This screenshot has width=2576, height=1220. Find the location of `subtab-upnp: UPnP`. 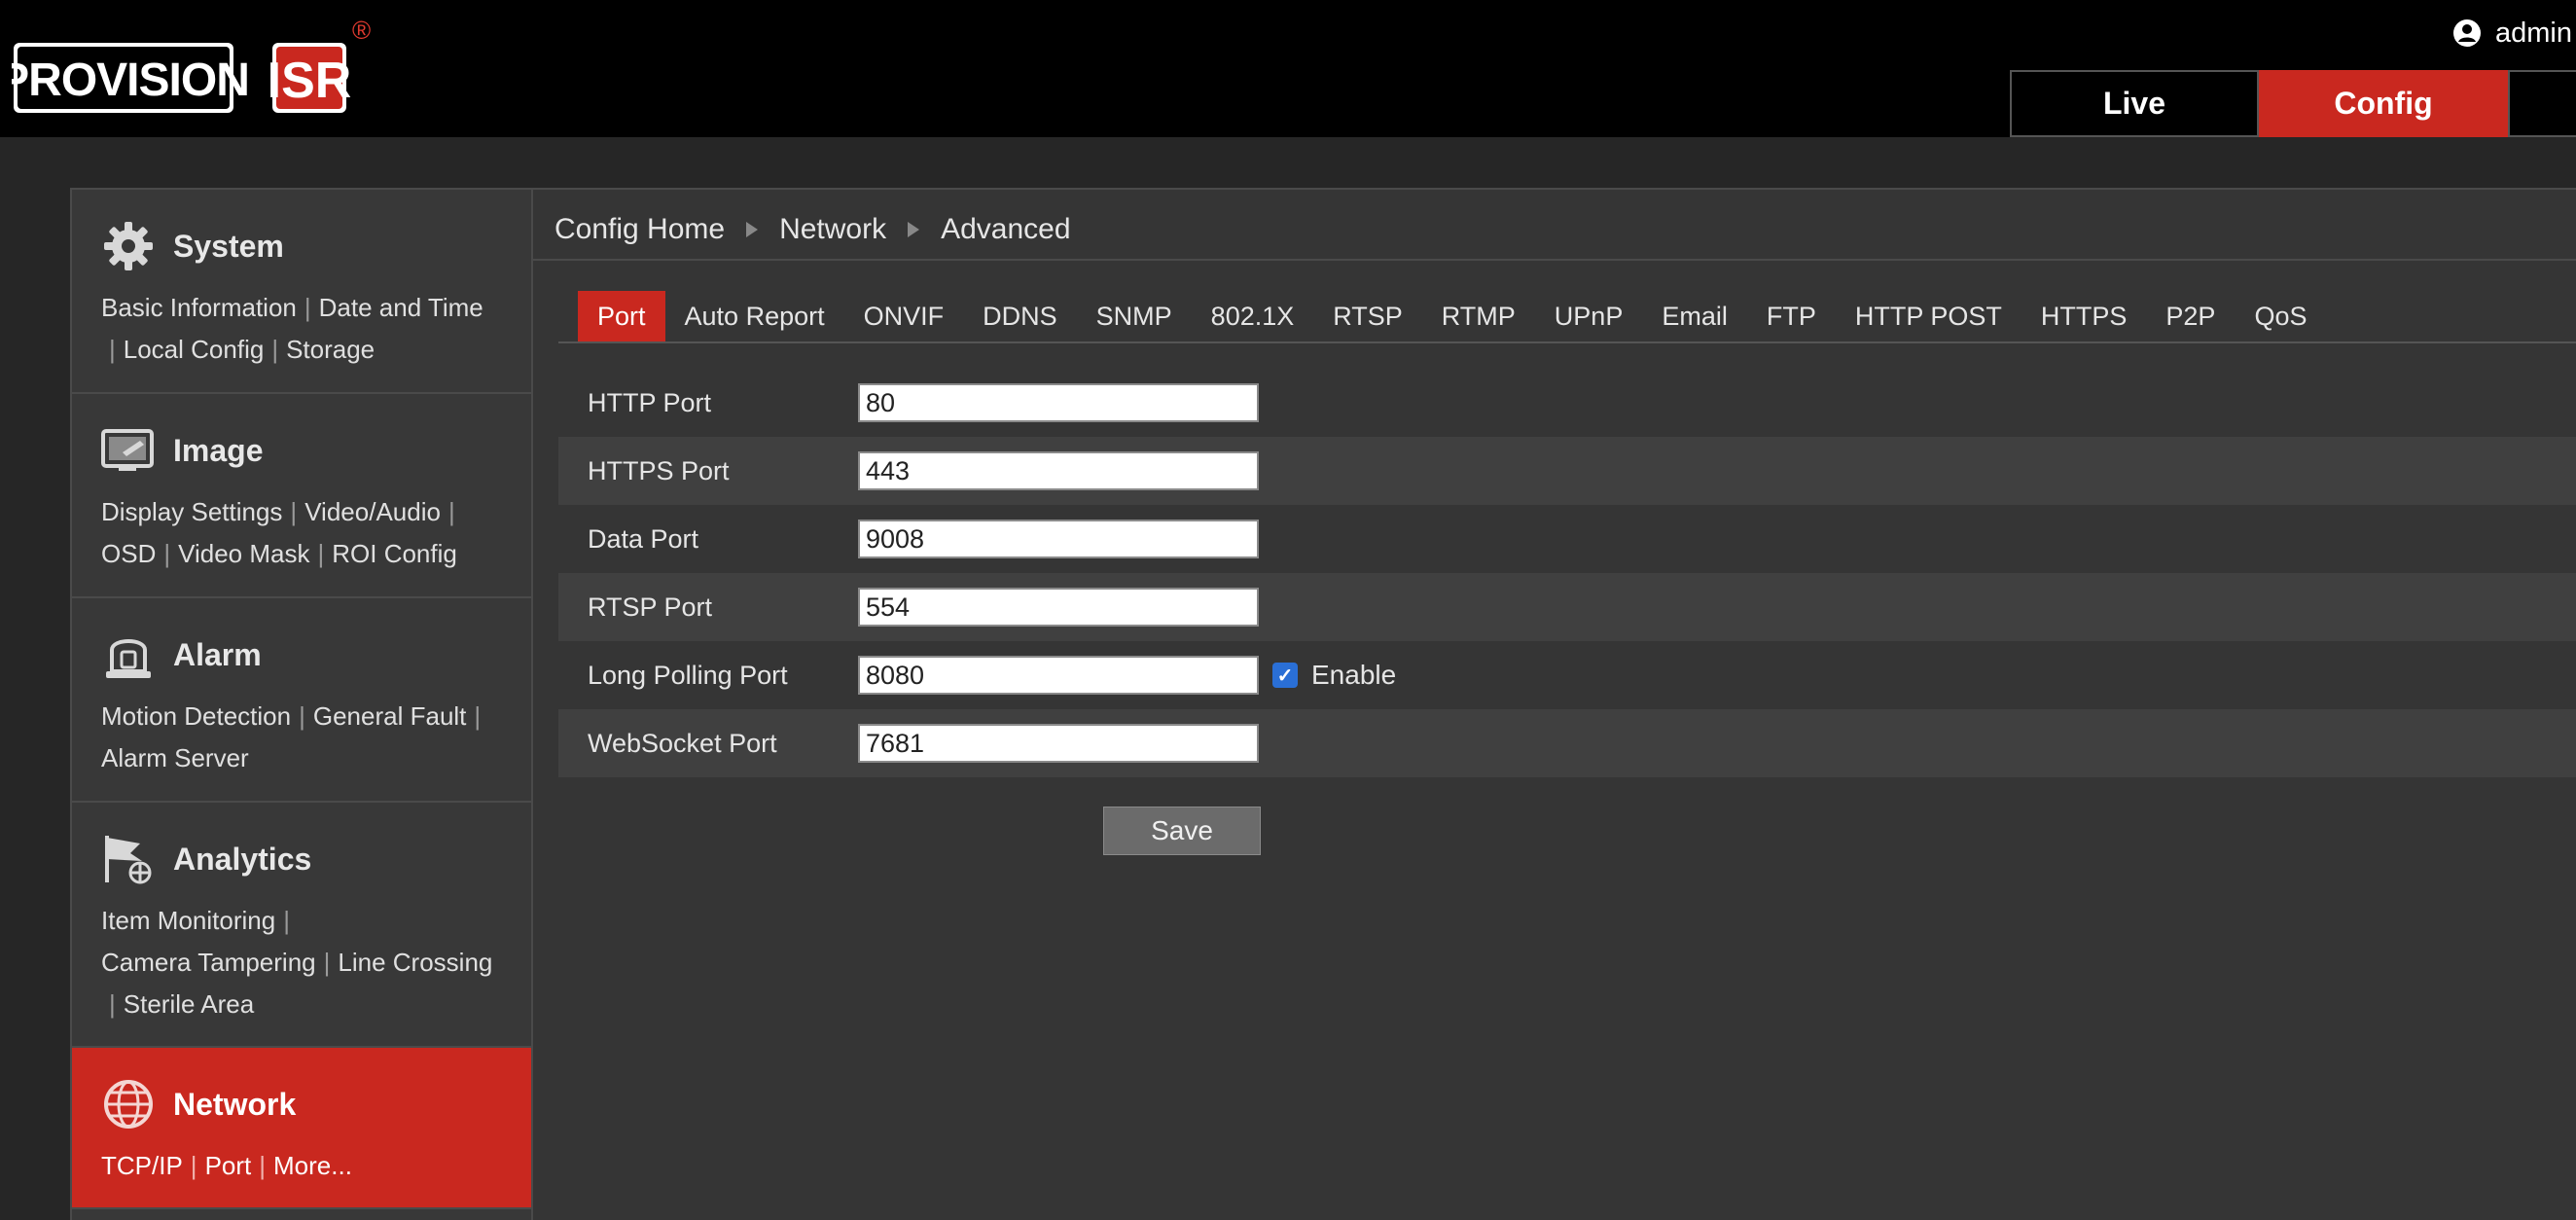

subtab-upnp: UPnP is located at coordinates (1589, 316).